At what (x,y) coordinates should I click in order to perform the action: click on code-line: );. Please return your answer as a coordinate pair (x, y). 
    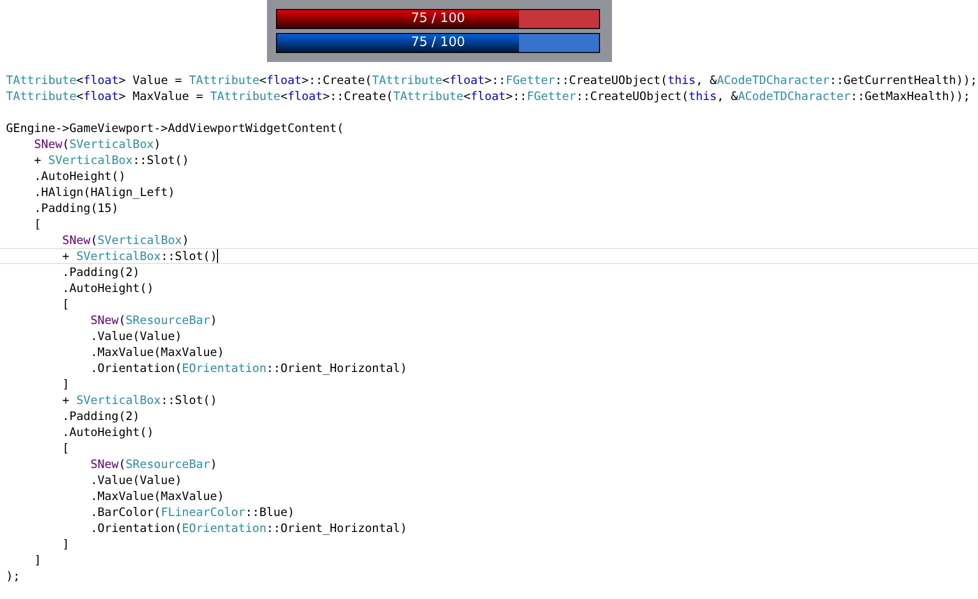
    Looking at the image, I should click on (13, 576).